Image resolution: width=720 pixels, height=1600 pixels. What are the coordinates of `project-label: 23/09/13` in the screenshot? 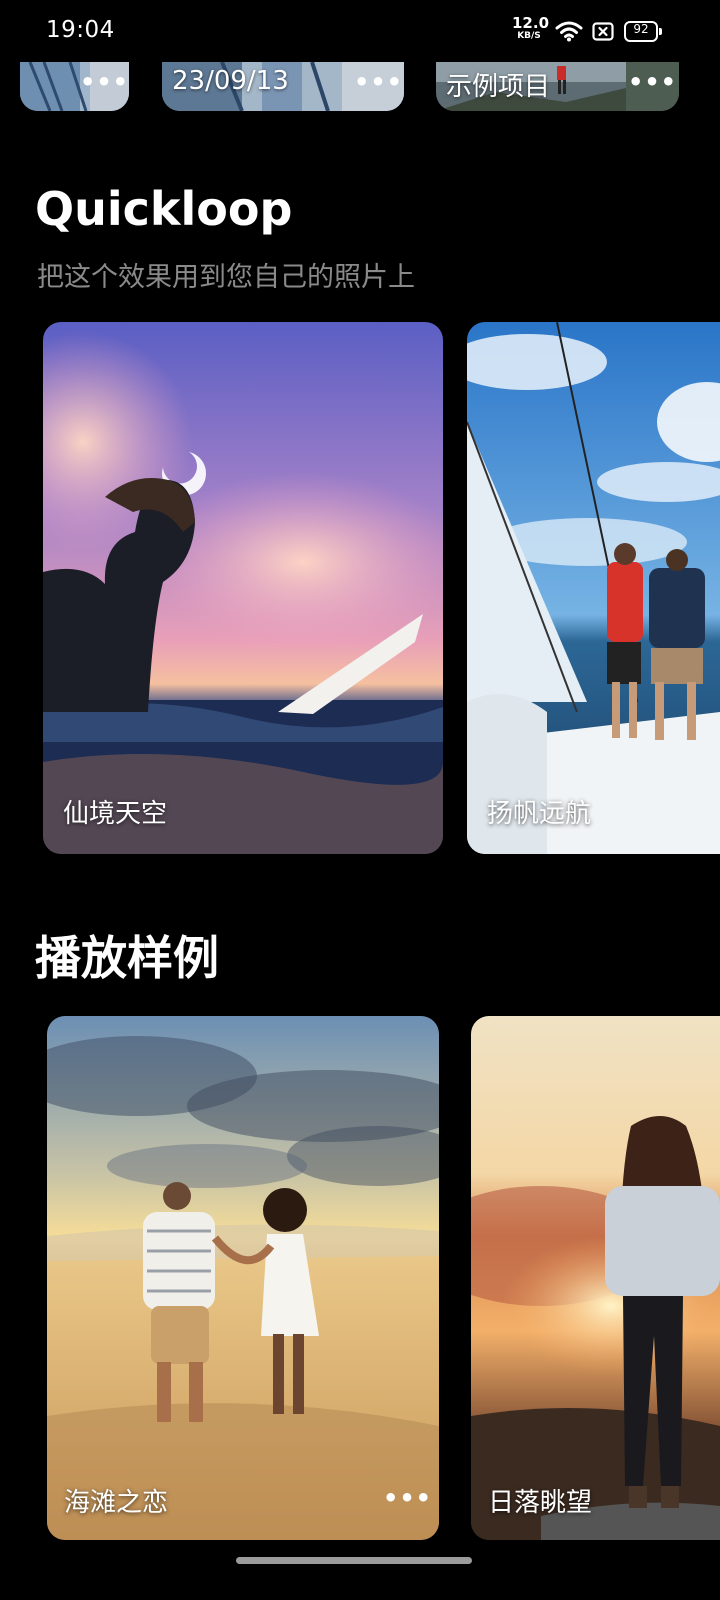 It's located at (230, 81).